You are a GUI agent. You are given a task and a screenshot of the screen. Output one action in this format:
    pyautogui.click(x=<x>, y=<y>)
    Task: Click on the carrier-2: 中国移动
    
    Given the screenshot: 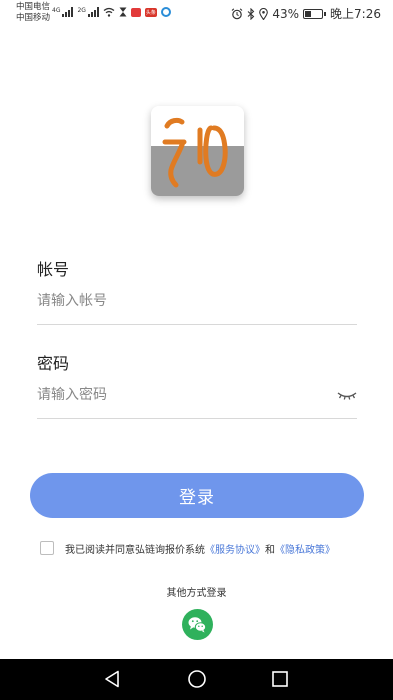 What is the action you would take?
    pyautogui.click(x=33, y=18)
    